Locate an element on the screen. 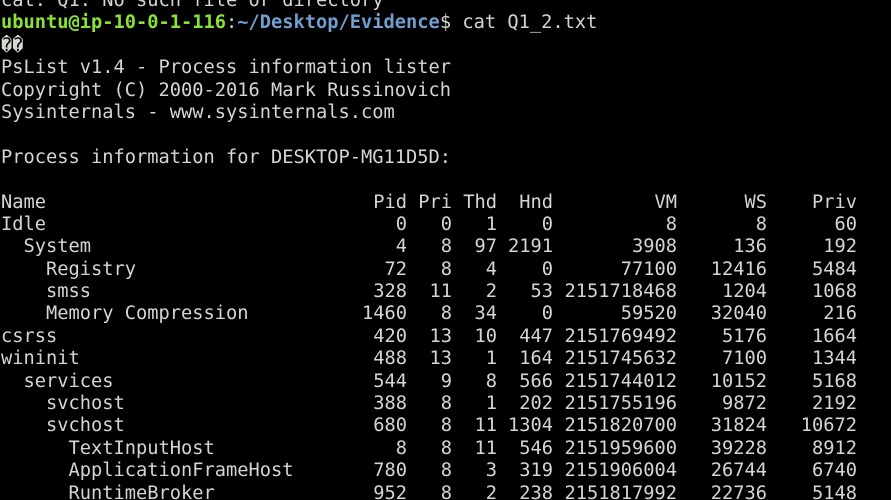 The width and height of the screenshot is (891, 500). table-row: svchost 388 8 1 202 2151755196 9872 2192 is located at coordinates (446, 404).